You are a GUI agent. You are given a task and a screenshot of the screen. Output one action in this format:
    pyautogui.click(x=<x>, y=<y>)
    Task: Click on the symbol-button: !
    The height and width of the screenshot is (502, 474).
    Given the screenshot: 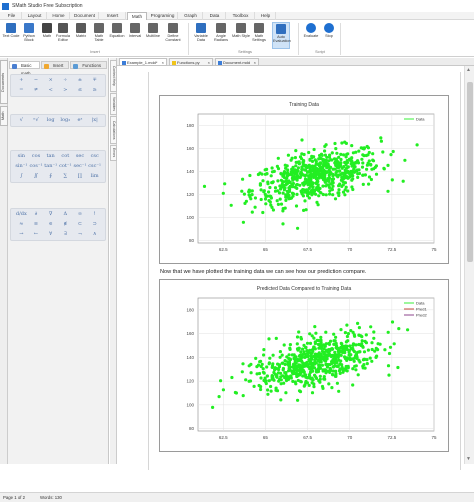 What is the action you would take?
    pyautogui.click(x=94, y=214)
    